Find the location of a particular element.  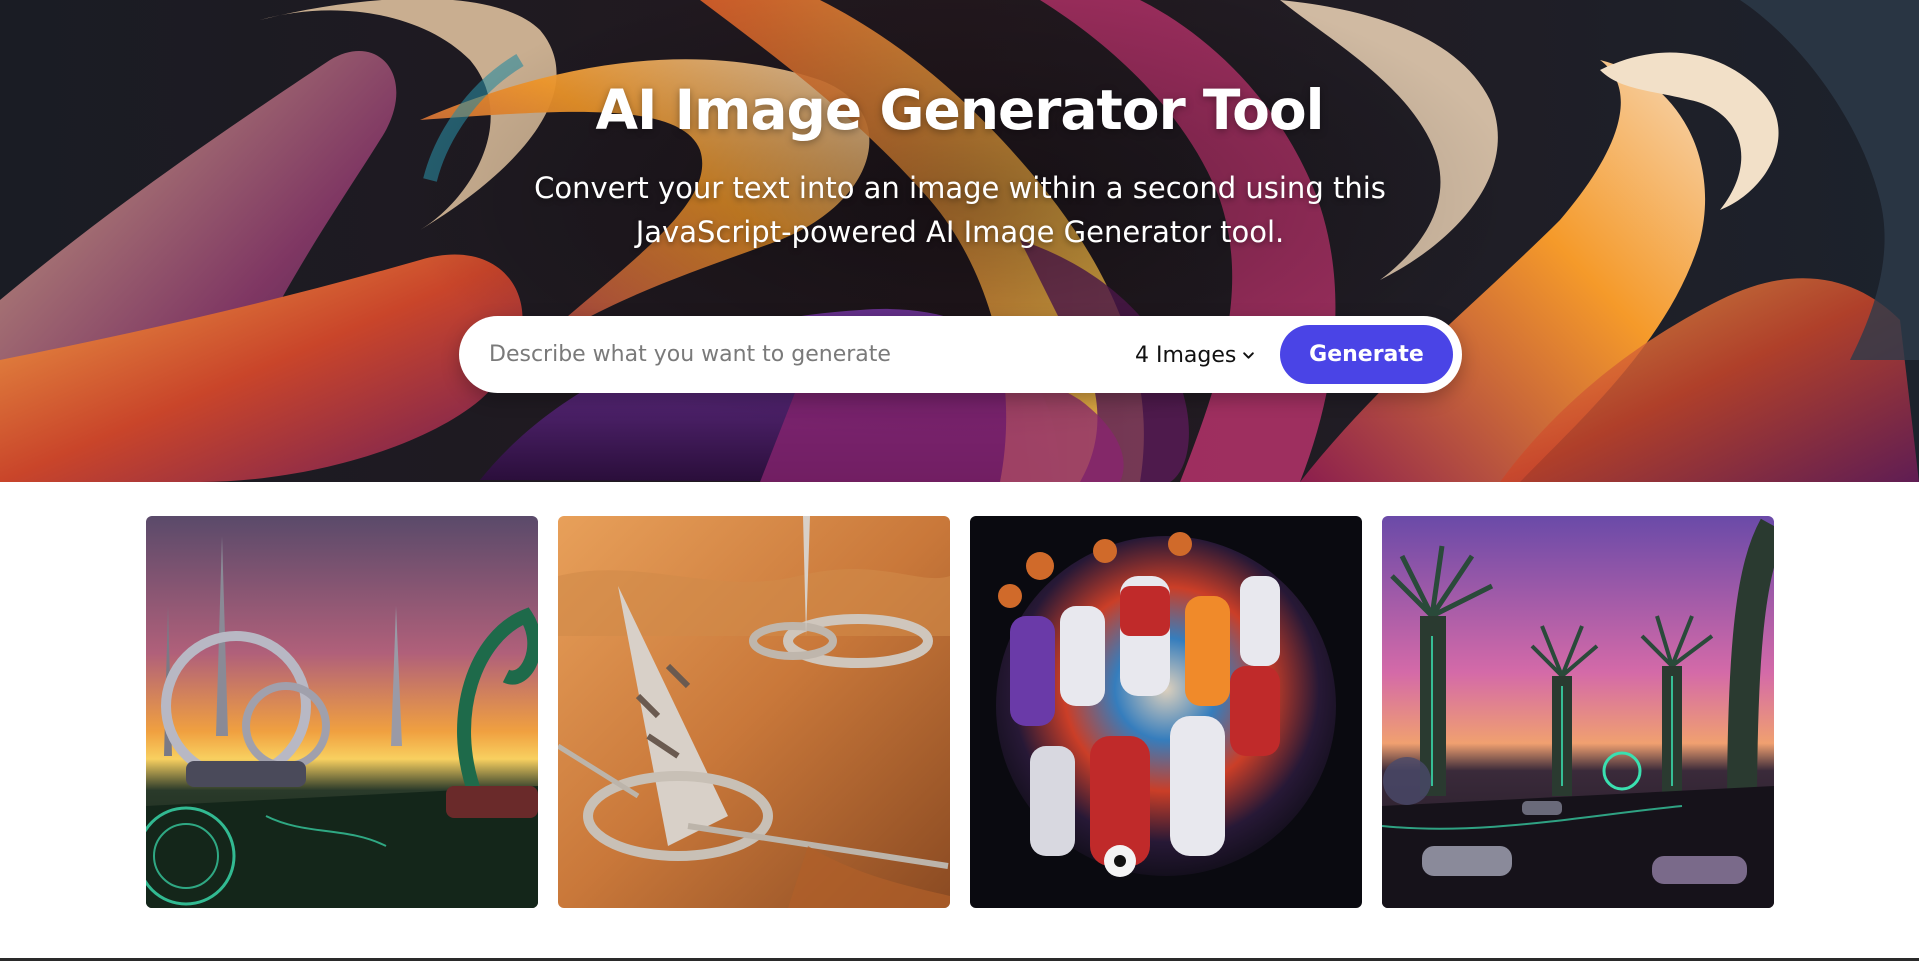

image-count-value: 4 Images is located at coordinates (1186, 355).